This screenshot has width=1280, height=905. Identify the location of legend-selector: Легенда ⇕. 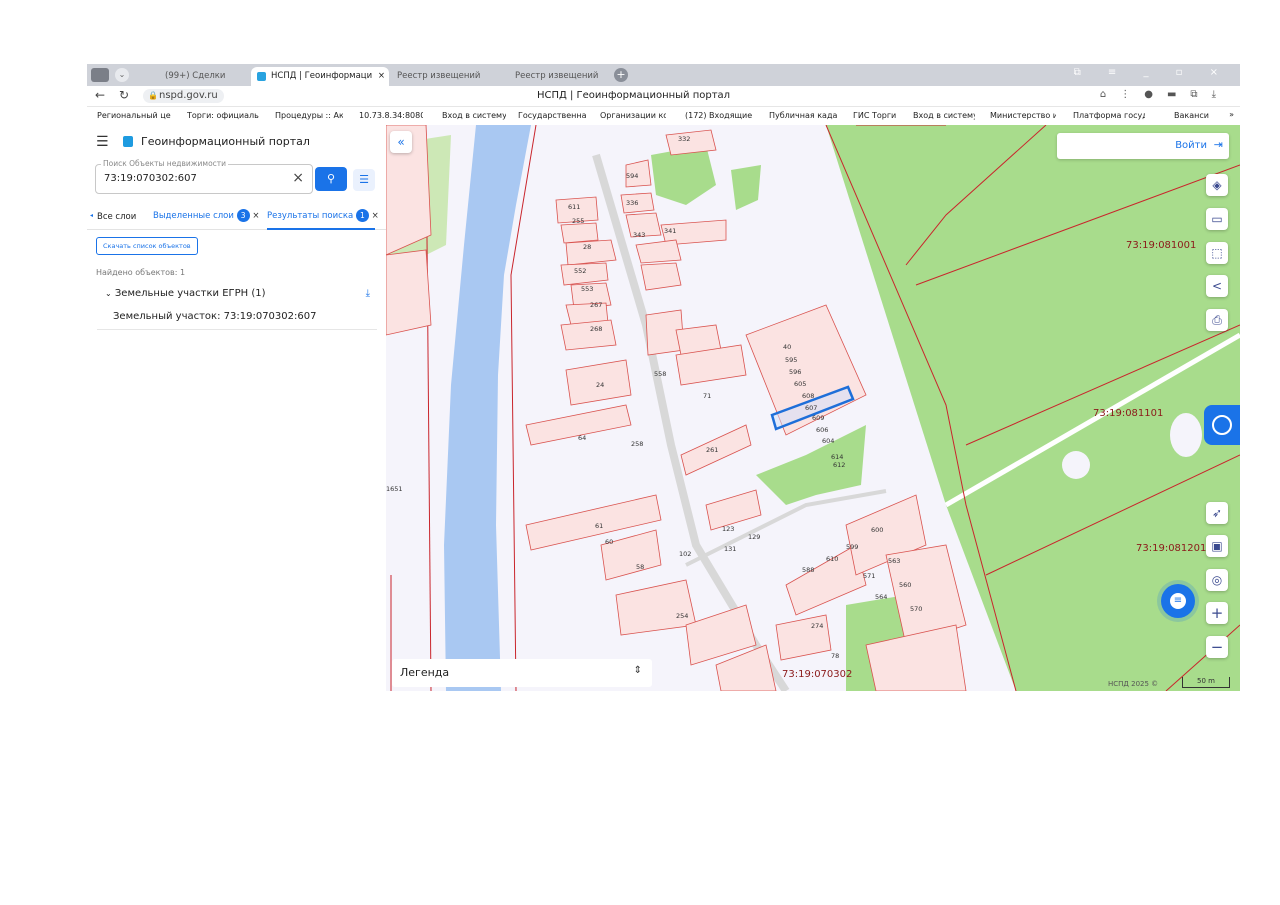
(522, 673).